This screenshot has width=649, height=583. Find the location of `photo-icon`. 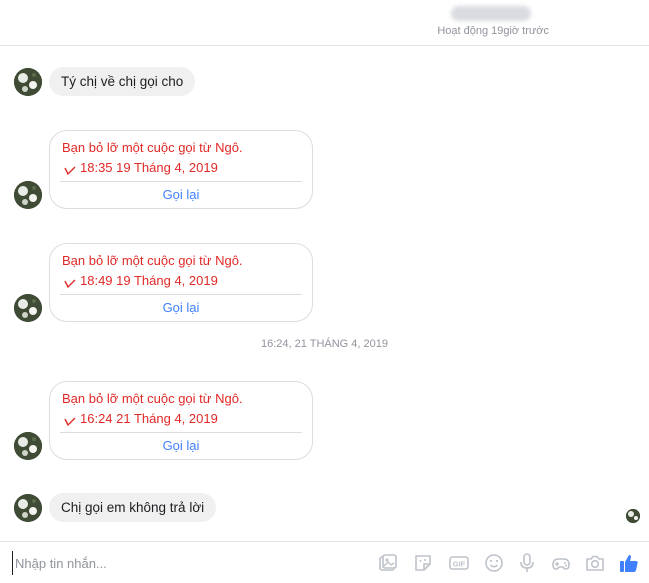

photo-icon is located at coordinates (388, 563).